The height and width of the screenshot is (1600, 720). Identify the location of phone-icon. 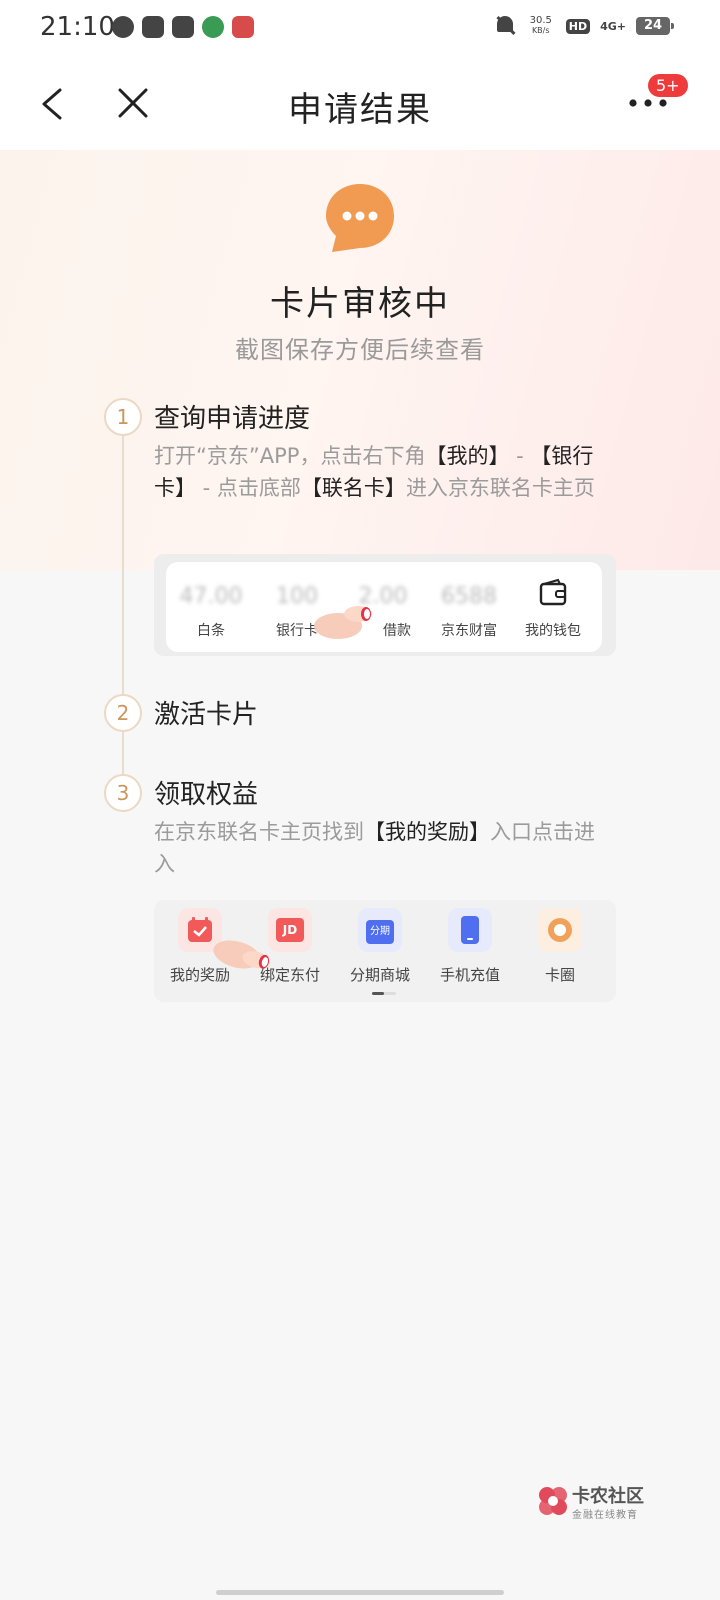
(470, 930).